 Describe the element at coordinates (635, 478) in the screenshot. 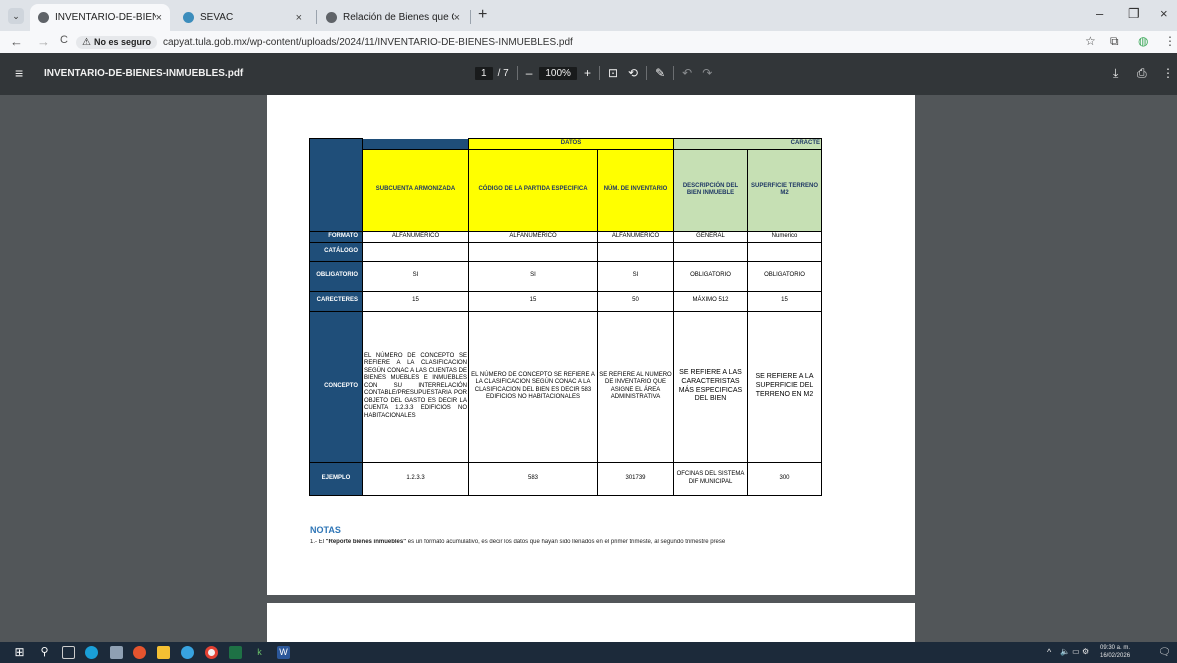

I see `table-cell: 301739` at that location.